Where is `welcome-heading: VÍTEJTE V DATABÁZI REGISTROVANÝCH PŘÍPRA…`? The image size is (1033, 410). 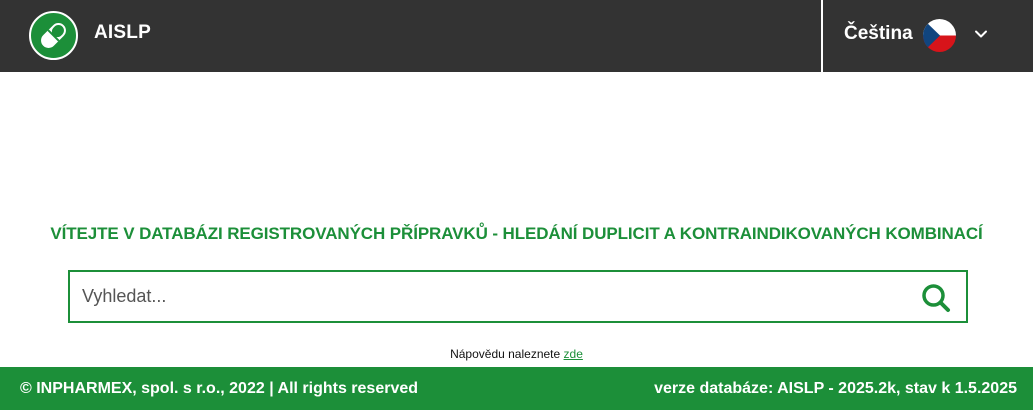
welcome-heading: VÍTEJTE V DATABÁZI REGISTROVANÝCH PŘÍPRA… is located at coordinates (516, 233).